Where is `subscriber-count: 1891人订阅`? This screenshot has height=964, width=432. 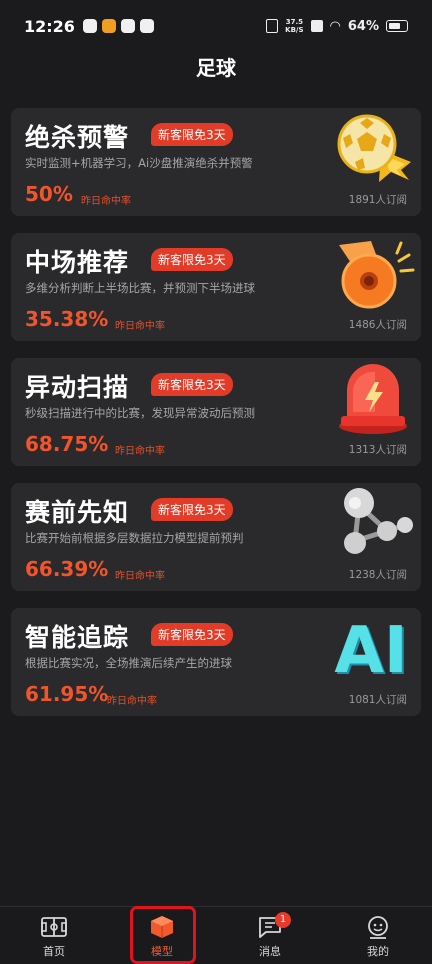 subscriber-count: 1891人订阅 is located at coordinates (377, 200).